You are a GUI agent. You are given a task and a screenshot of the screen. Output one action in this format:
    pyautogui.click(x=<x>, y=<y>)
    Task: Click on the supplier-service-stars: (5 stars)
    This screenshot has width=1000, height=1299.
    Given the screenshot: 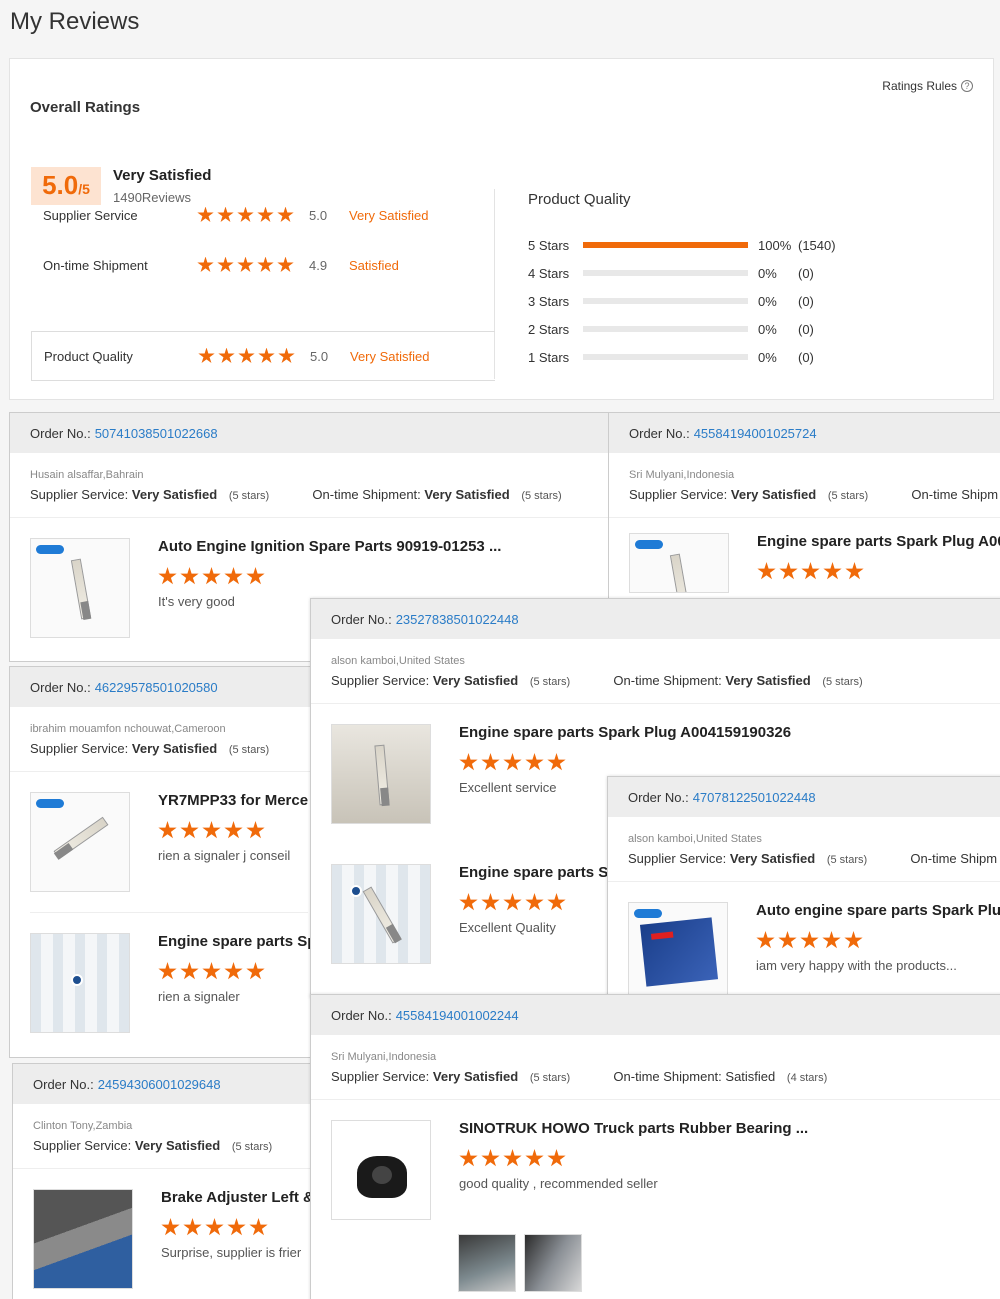 What is the action you would take?
    pyautogui.click(x=550, y=1078)
    